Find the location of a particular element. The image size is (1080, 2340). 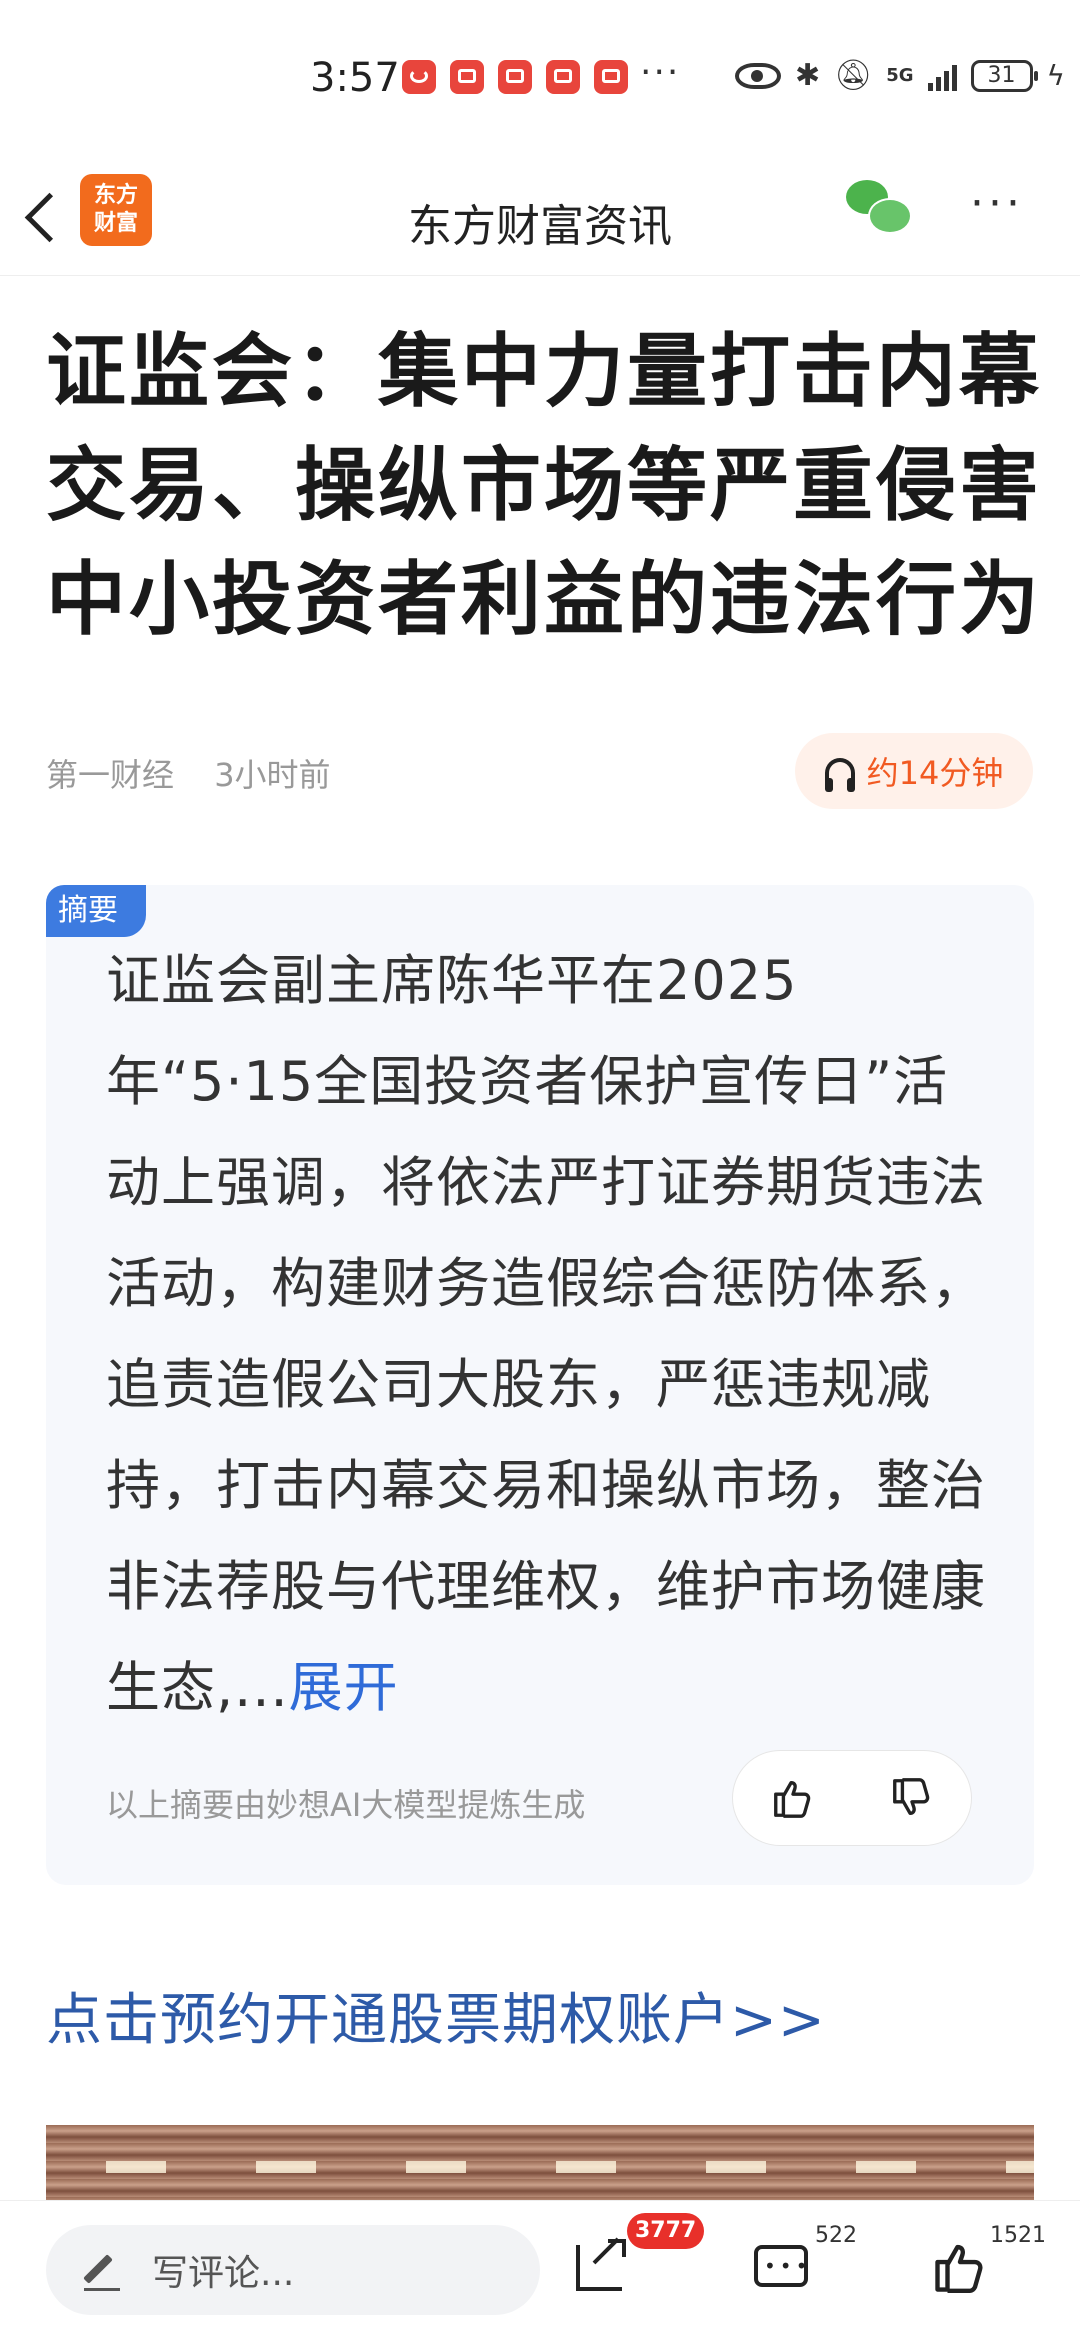

listen-audio-button: 约14分钟 is located at coordinates (914, 771).